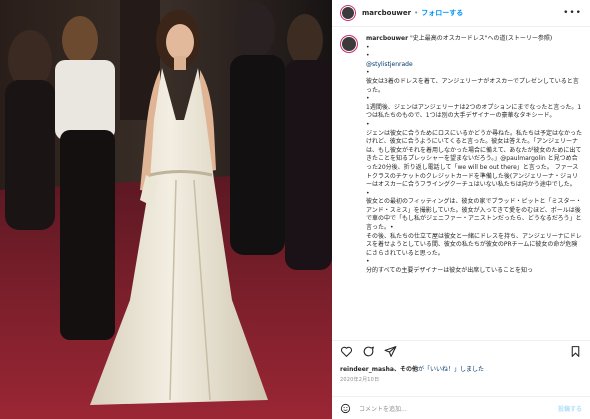  I want to click on post-header: marcbouwer • フォローする •••, so click(461, 13).